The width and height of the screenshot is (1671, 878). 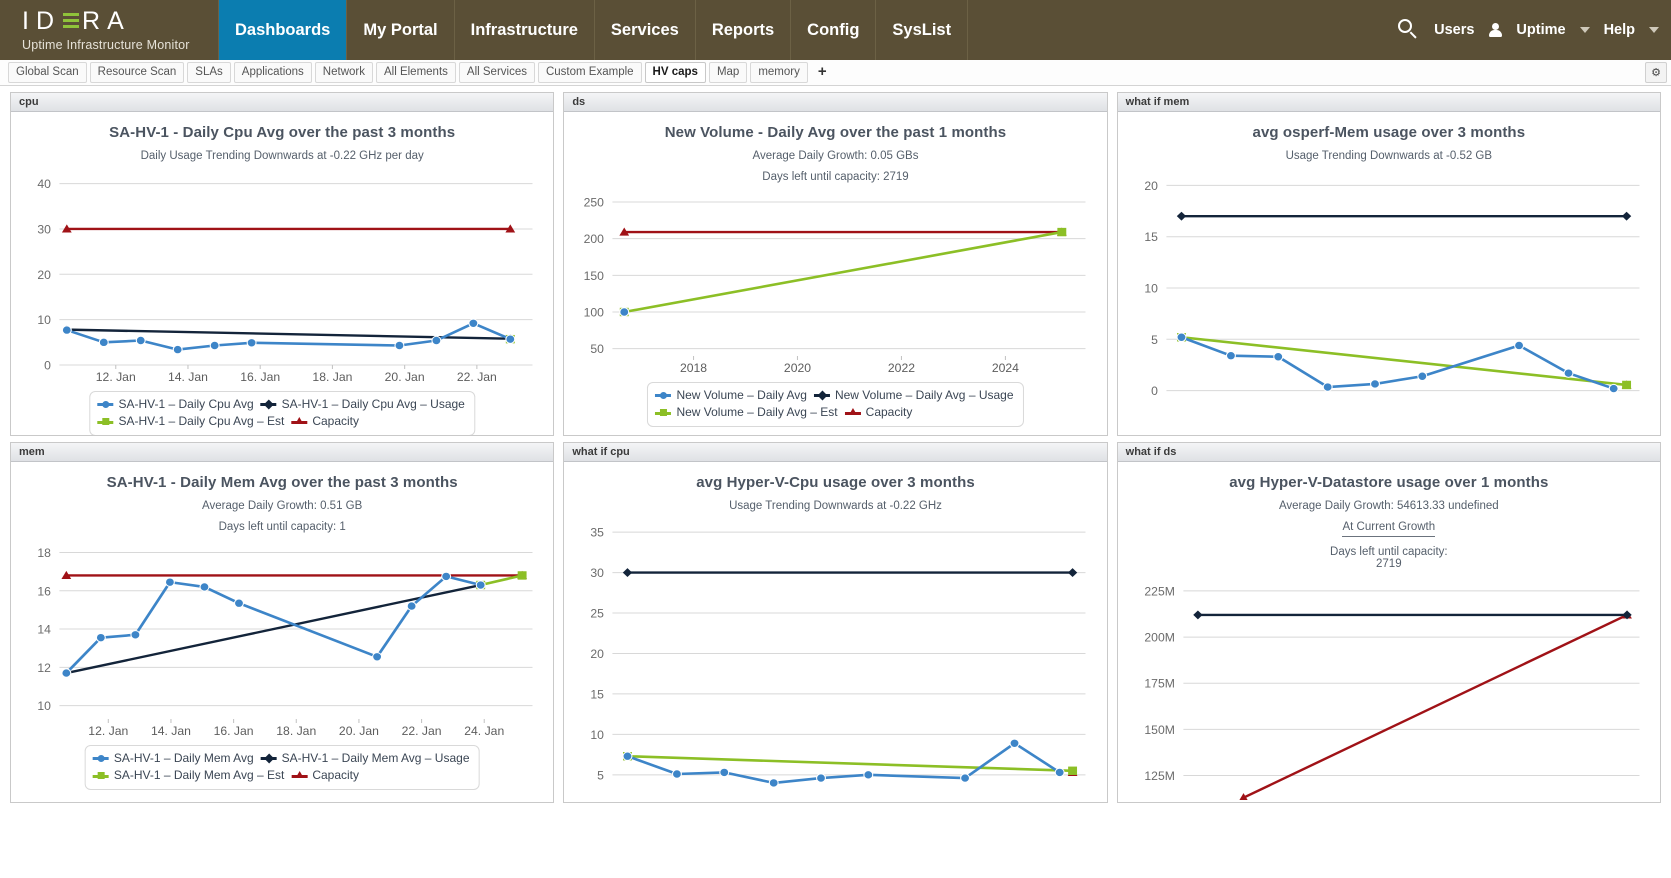 I want to click on panel-title-ds: ds, so click(x=835, y=102).